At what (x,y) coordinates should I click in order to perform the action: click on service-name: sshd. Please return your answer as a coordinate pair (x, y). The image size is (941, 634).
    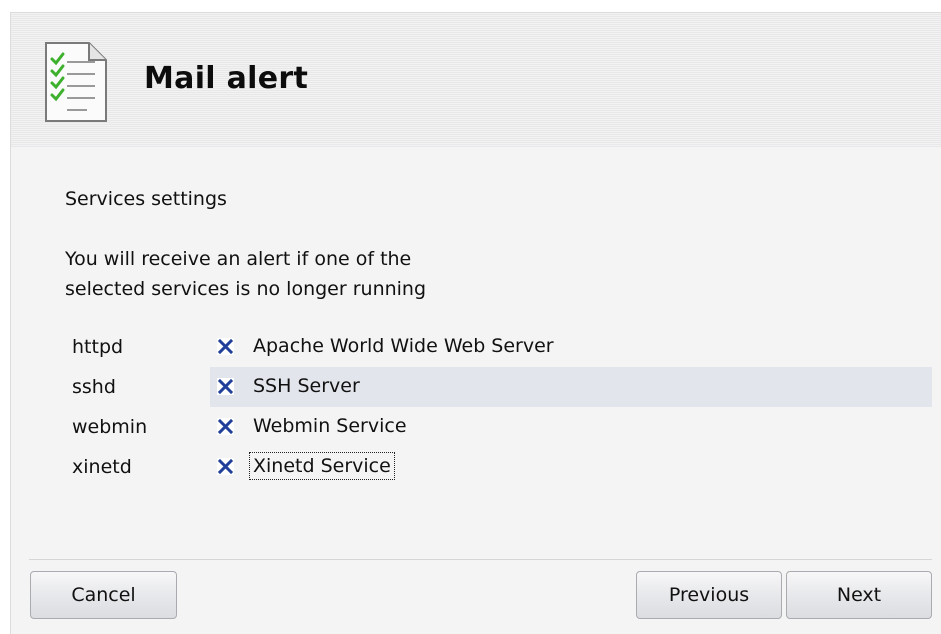
    Looking at the image, I should click on (94, 387).